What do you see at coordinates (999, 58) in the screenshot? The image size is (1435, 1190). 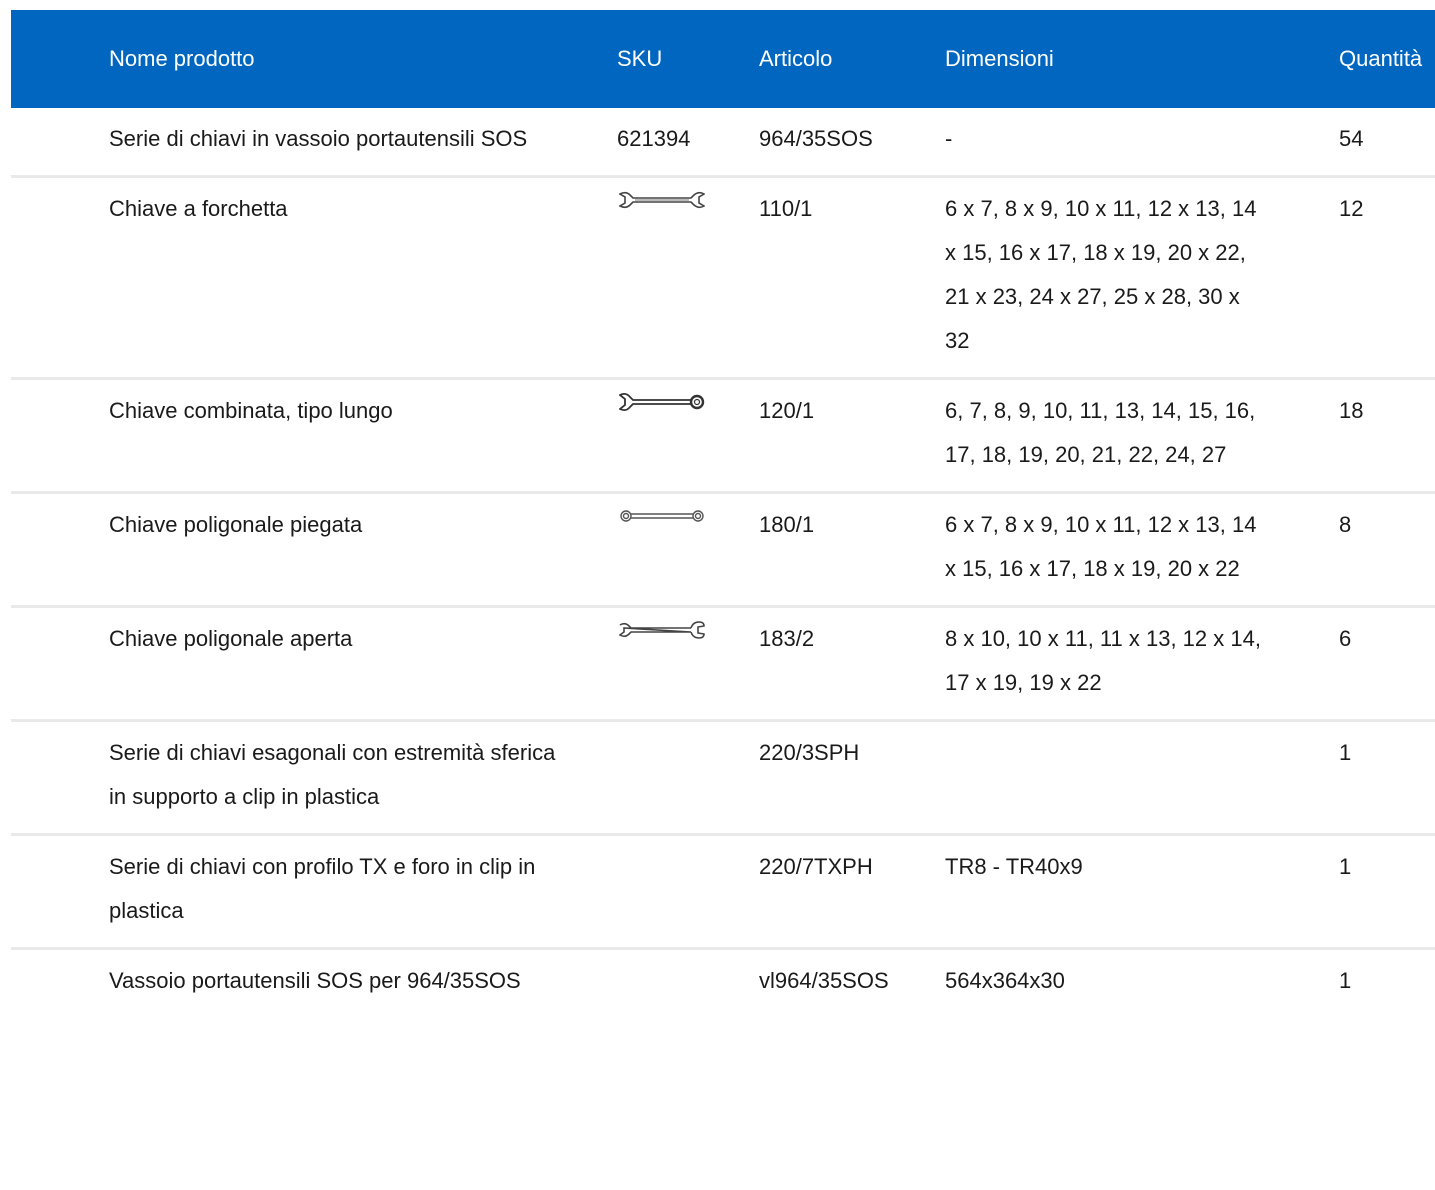 I see `header-dimensions: Dimensioni` at bounding box center [999, 58].